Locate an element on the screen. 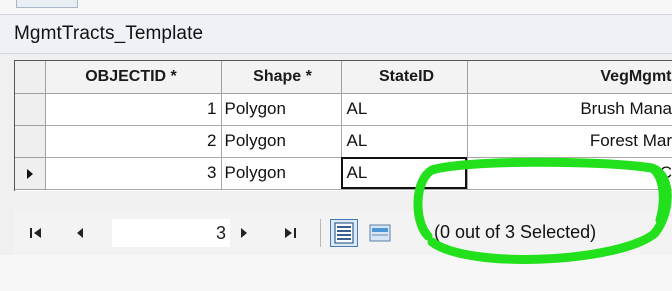 This screenshot has height=291, width=672. table-title: MgmtTracts_Template is located at coordinates (109, 33).